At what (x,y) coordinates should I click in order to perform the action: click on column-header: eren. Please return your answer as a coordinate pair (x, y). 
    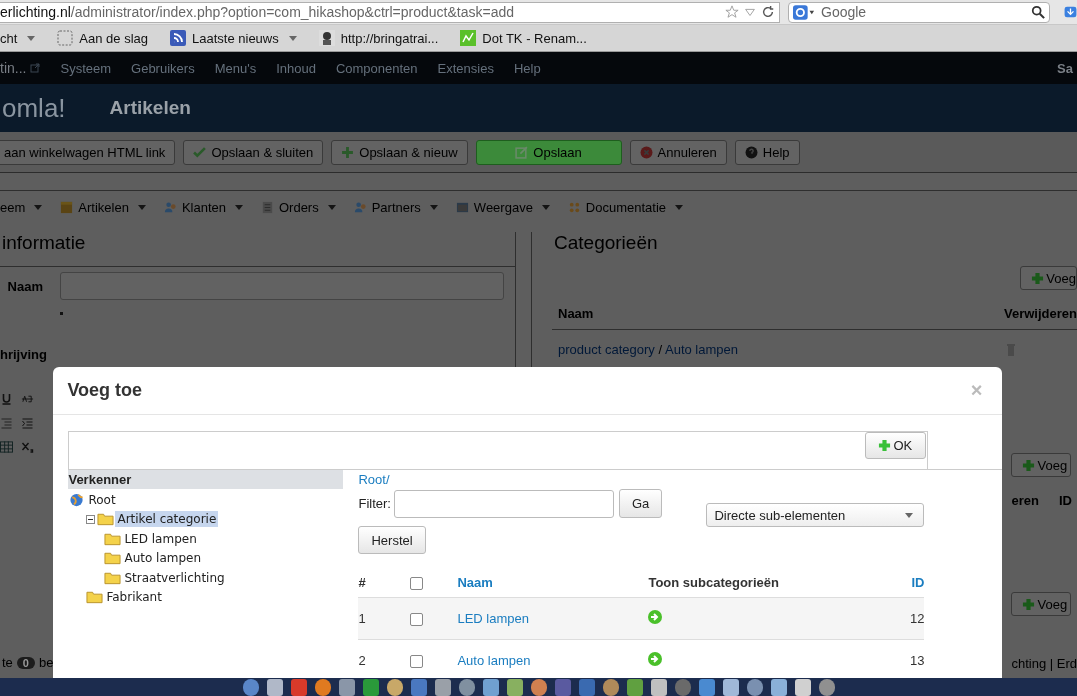
    Looking at the image, I should click on (1025, 500).